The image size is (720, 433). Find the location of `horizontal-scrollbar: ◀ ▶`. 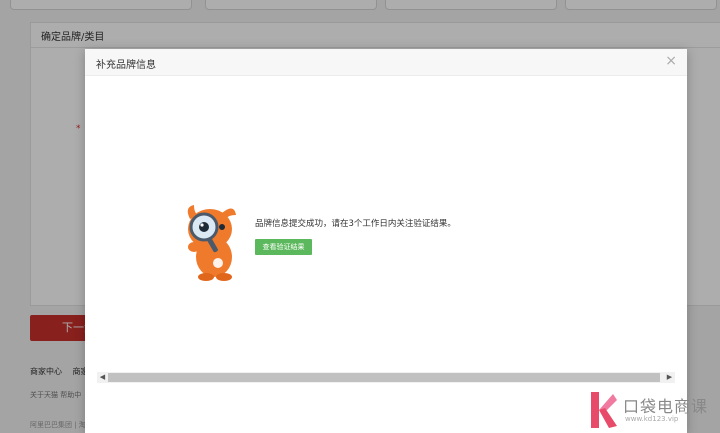

horizontal-scrollbar: ◀ ▶ is located at coordinates (386, 377).